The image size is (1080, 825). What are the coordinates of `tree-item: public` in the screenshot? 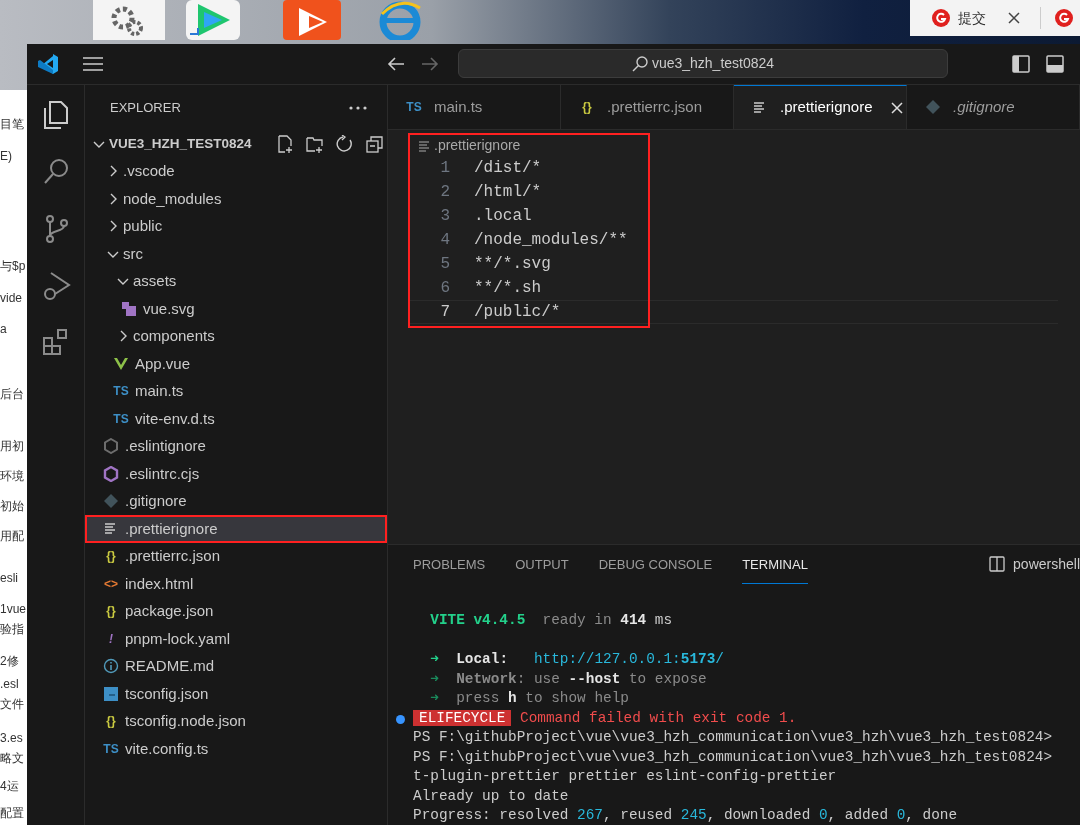 It's located at (236, 226).